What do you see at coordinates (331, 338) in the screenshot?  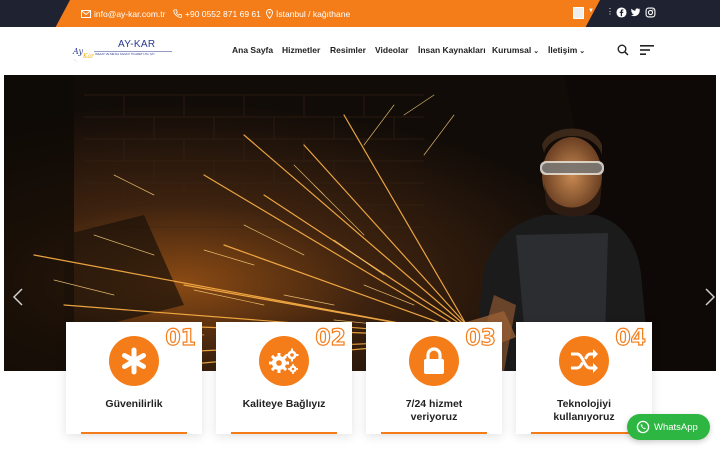 I see `feature-number: 02` at bounding box center [331, 338].